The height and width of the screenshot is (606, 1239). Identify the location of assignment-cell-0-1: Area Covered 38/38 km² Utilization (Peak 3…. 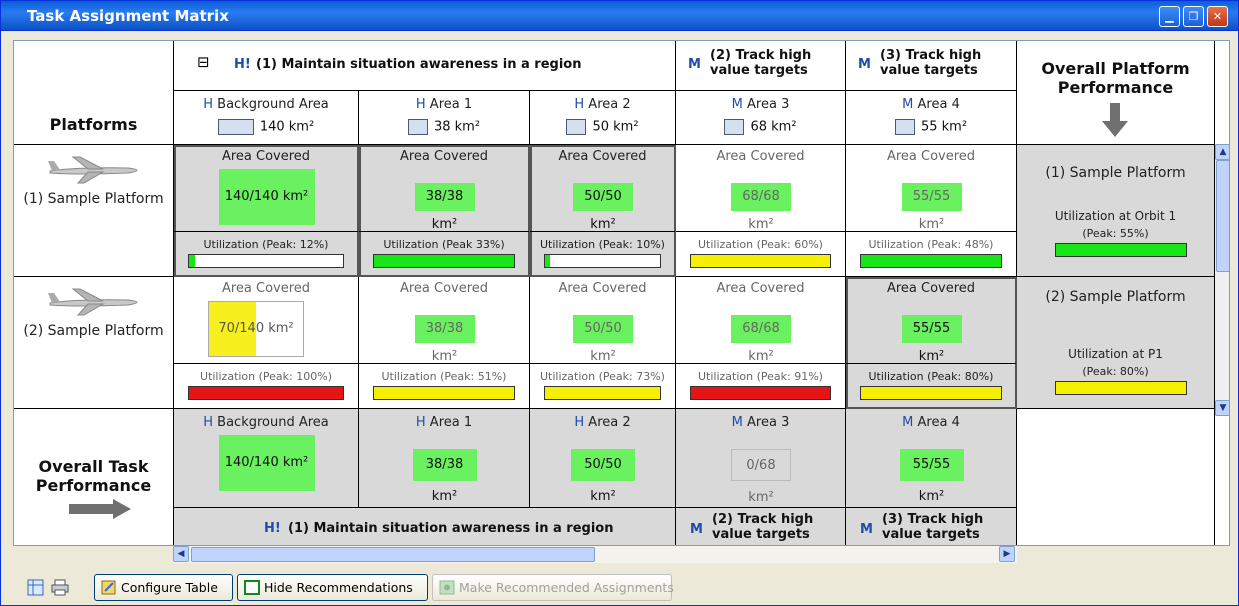
(444, 211).